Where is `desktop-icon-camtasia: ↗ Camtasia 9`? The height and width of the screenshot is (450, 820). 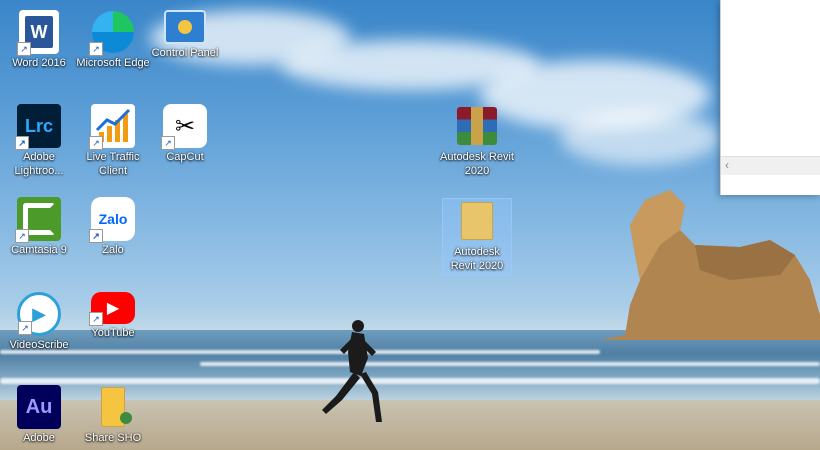 desktop-icon-camtasia: ↗ Camtasia 9 is located at coordinates (39, 227).